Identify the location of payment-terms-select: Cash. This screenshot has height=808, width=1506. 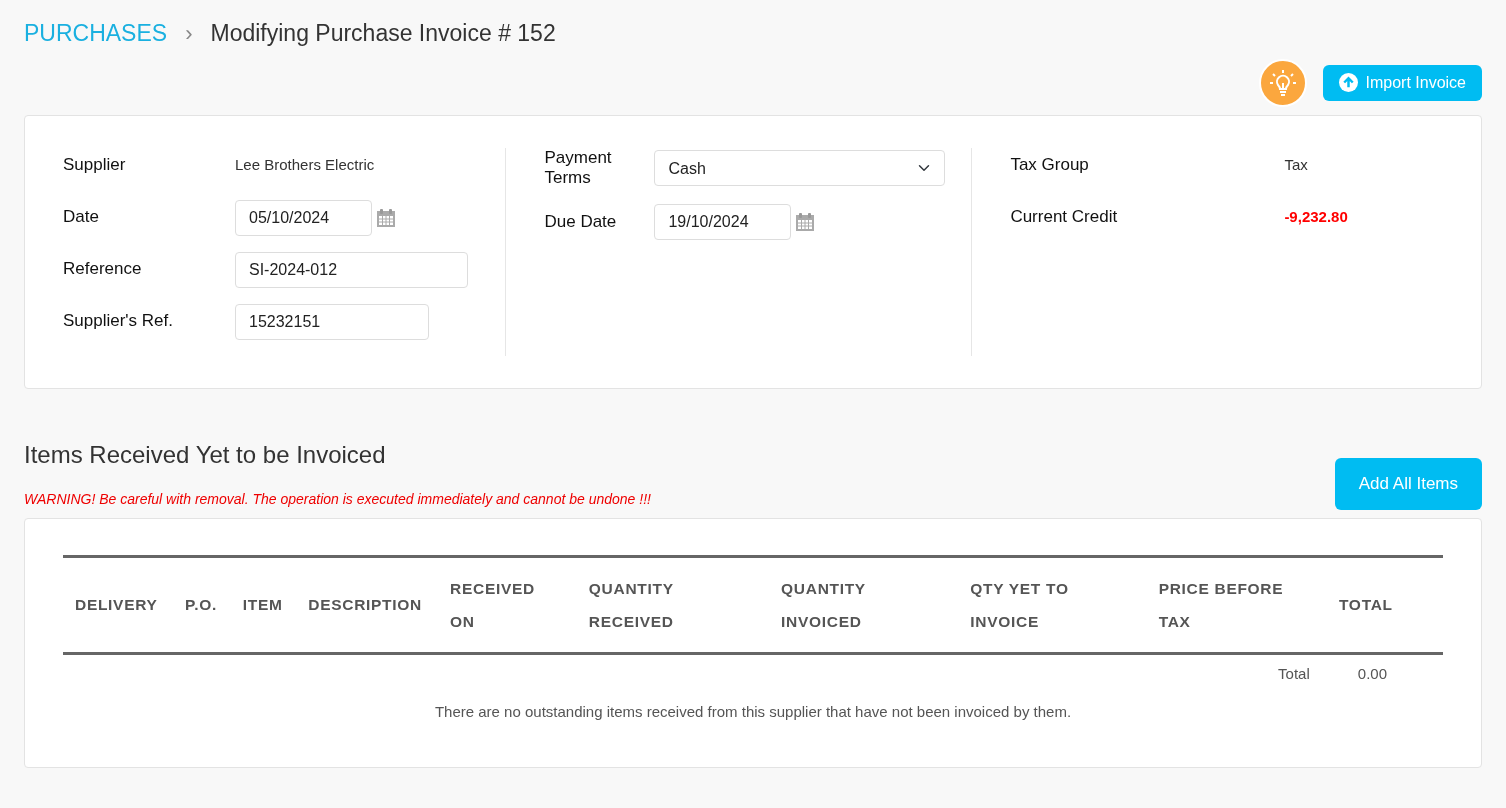
(800, 167).